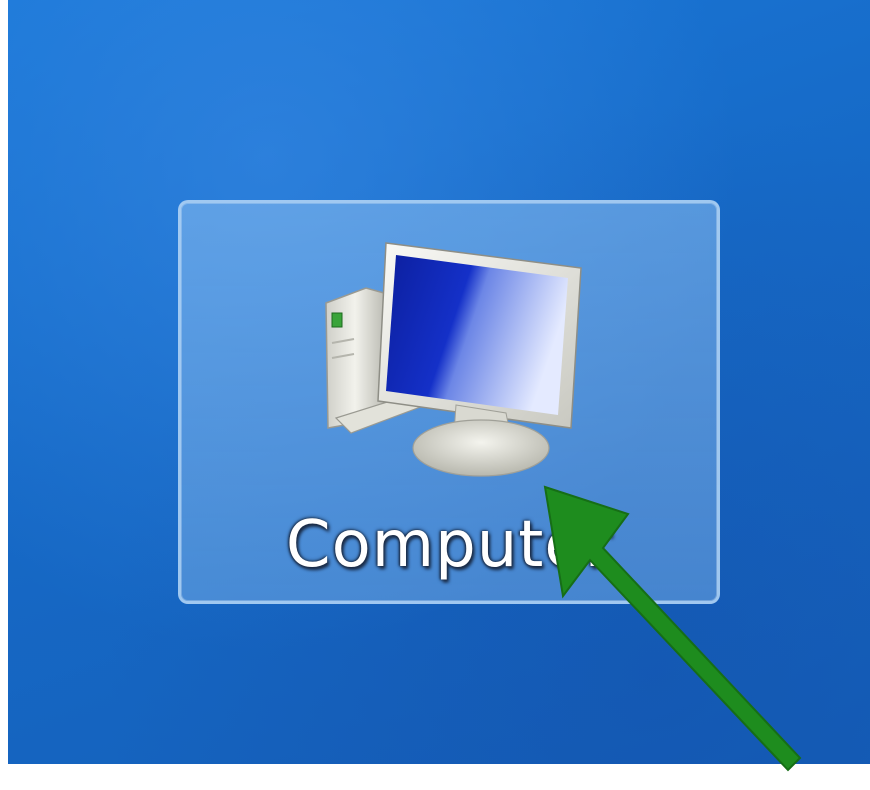 The width and height of the screenshot is (870, 790). I want to click on bottom-edge, so click(435, 777).